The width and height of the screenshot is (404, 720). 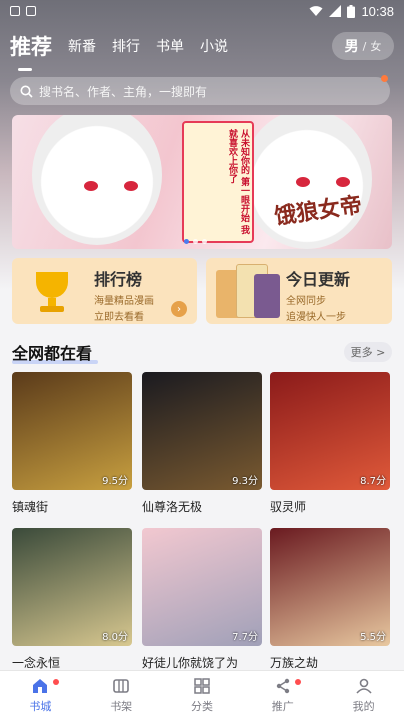 I want to click on tab-recommend: 推荐, so click(x=31, y=51).